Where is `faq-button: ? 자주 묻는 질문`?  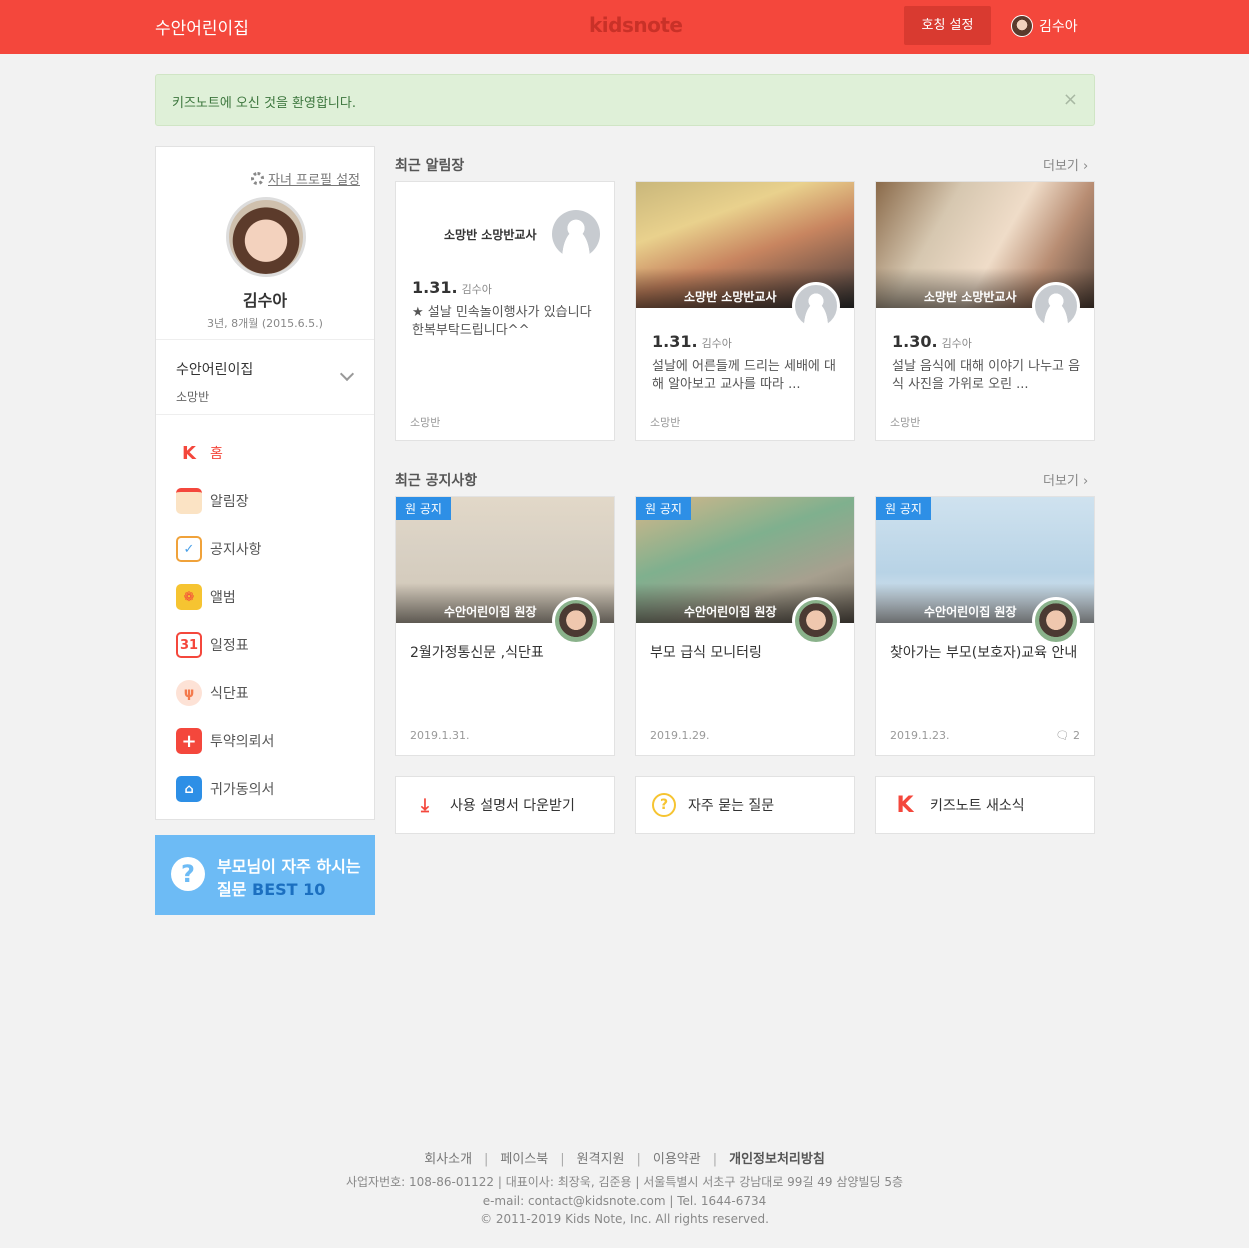
faq-button: ? 자주 묻는 질문 is located at coordinates (745, 805).